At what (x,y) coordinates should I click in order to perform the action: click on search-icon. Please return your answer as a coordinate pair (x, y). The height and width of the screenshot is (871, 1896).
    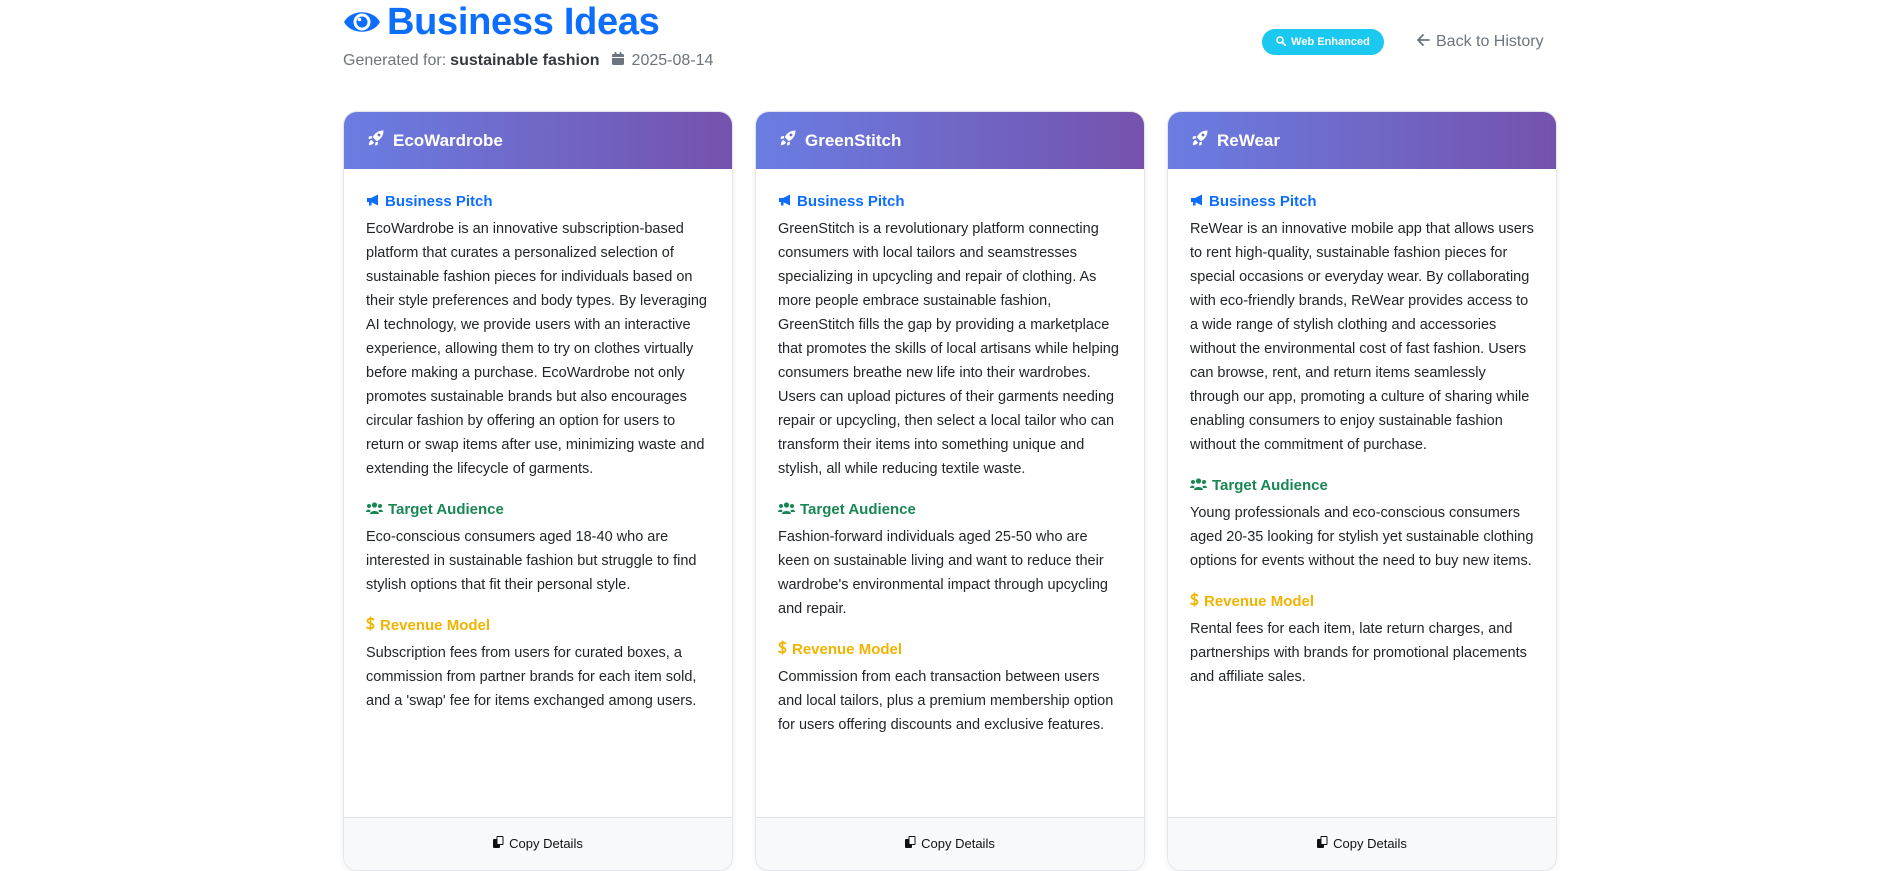
    Looking at the image, I should click on (1281, 42).